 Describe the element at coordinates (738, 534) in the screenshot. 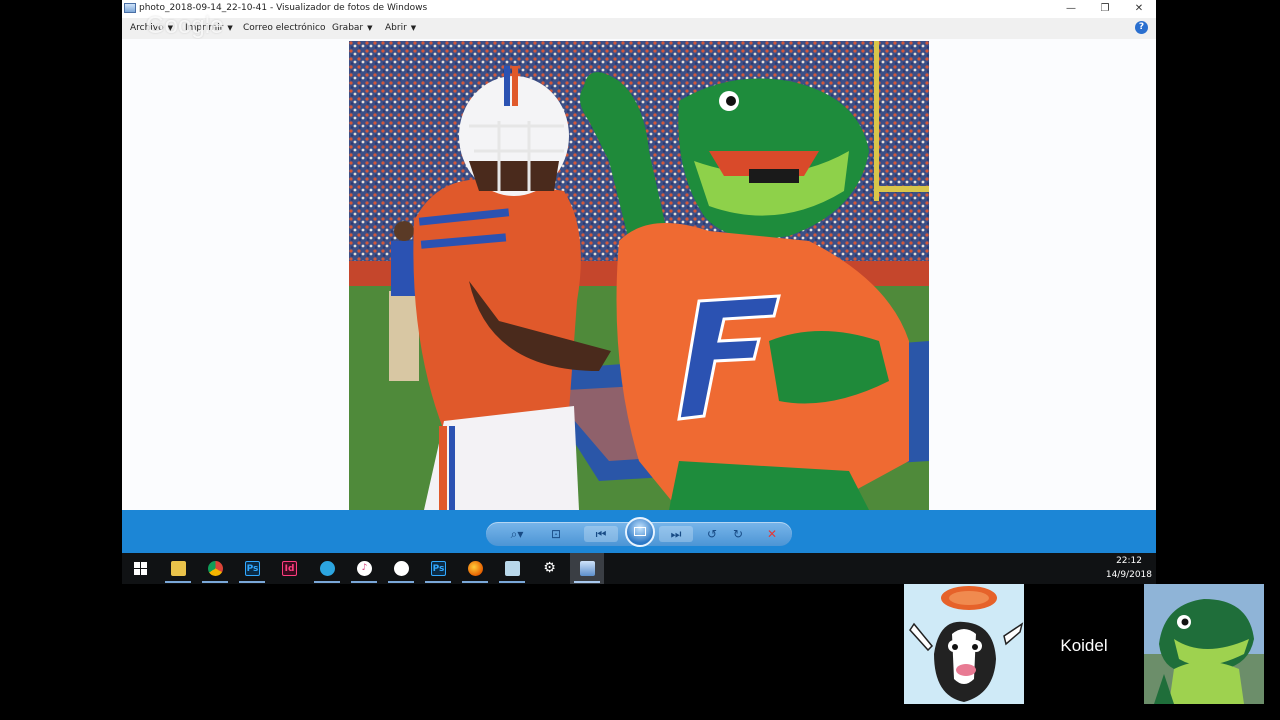

I see `rotate-right-icon: ↻` at that location.